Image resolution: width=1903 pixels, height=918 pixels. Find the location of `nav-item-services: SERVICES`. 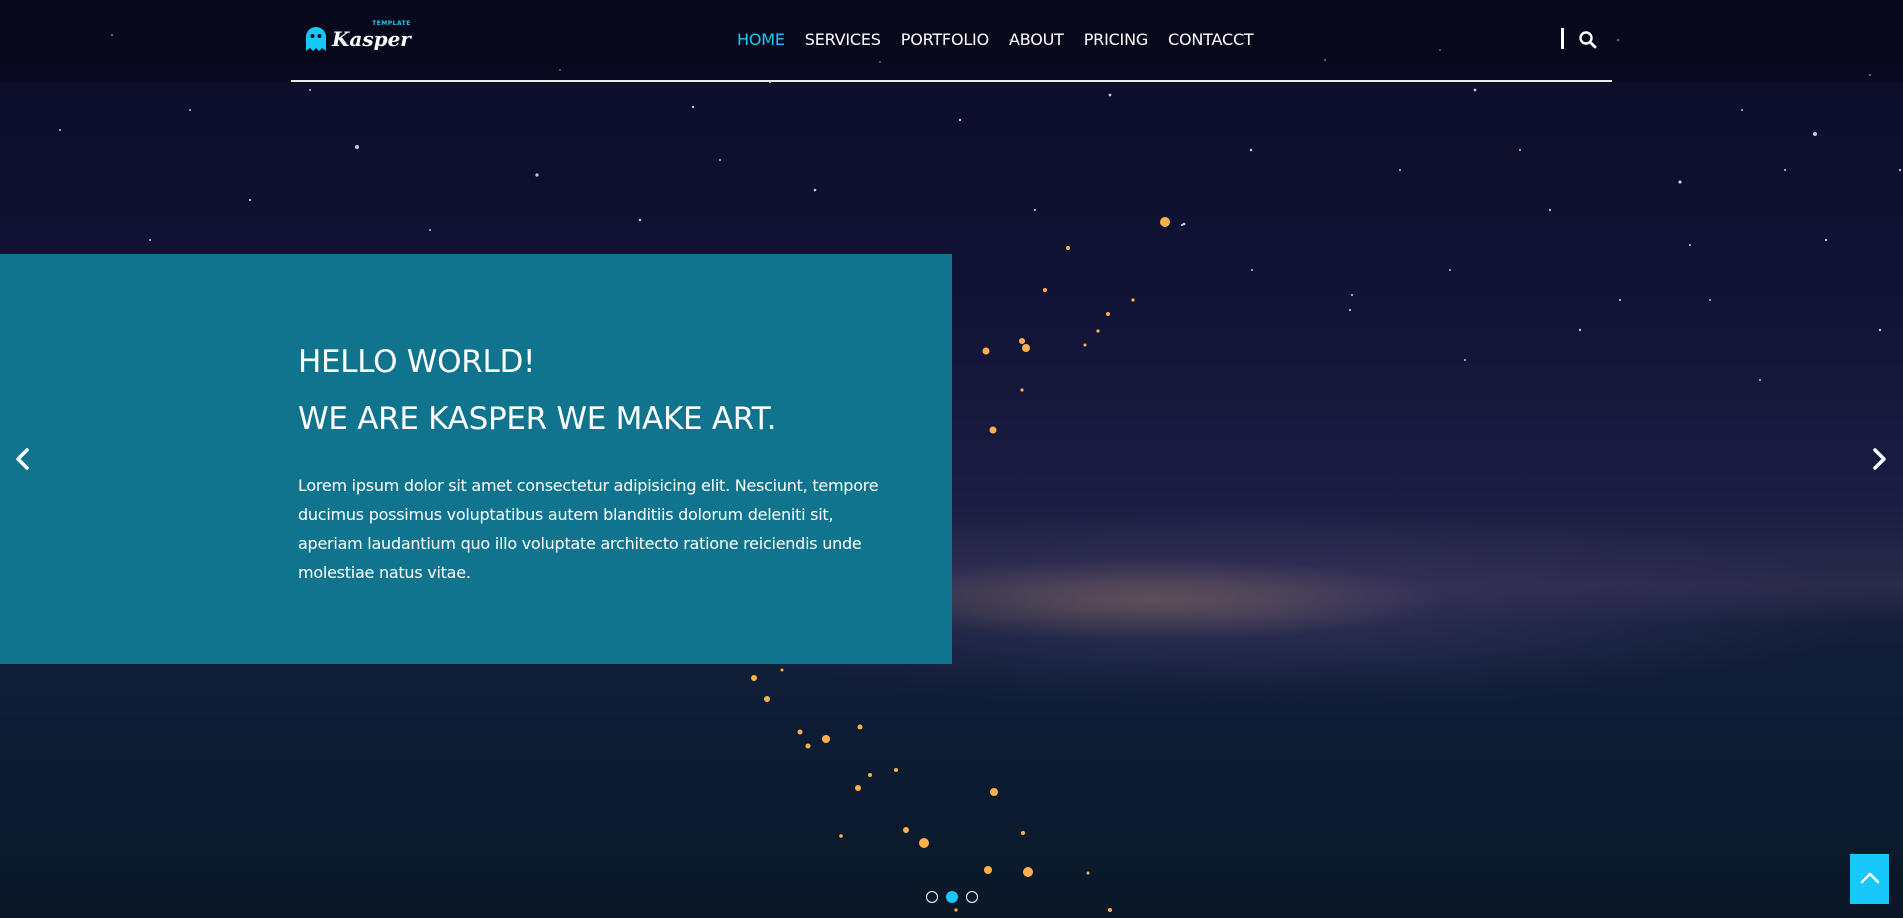

nav-item-services: SERVICES is located at coordinates (843, 39).